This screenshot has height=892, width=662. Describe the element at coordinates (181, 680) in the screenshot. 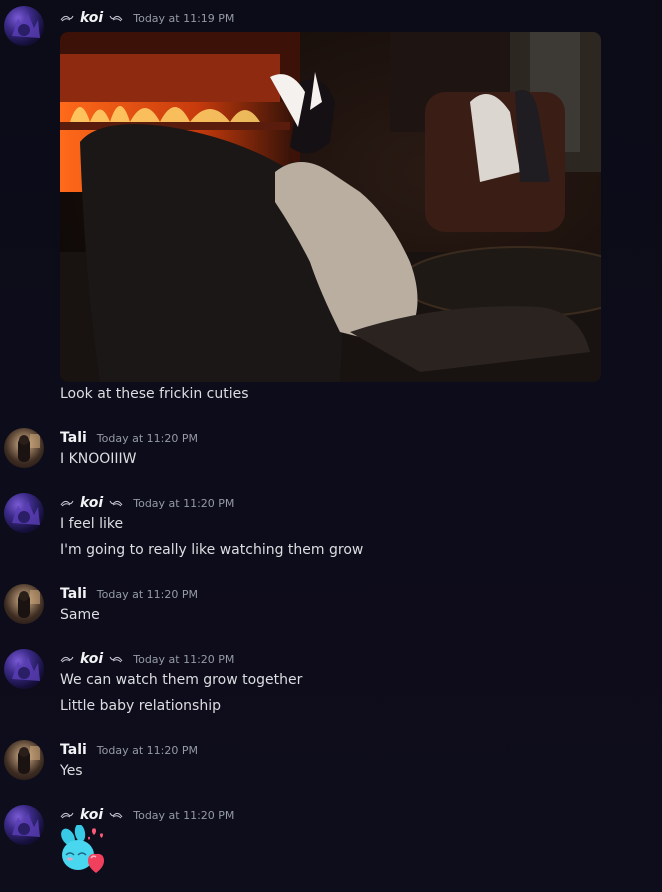

I see `message-text: We can watch them grow together` at that location.